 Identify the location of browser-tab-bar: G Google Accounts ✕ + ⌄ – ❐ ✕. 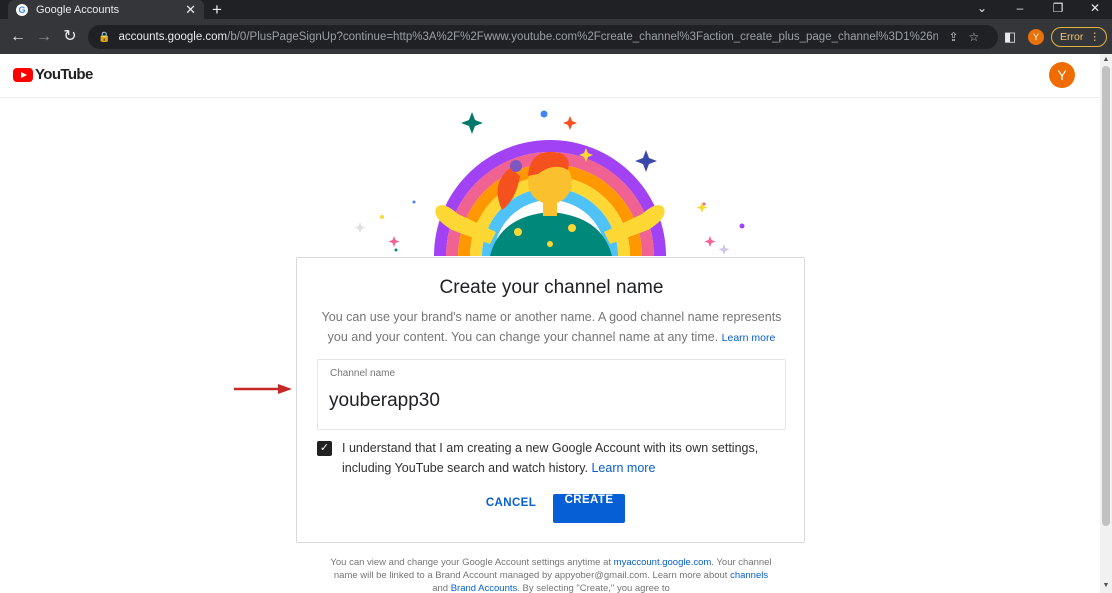
(556, 9).